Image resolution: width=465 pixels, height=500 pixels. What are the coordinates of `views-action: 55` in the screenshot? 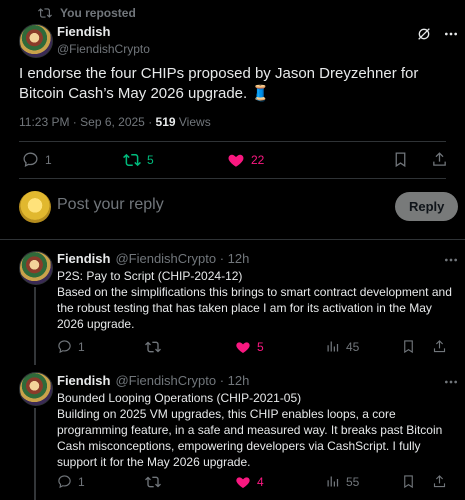 It's located at (342, 481).